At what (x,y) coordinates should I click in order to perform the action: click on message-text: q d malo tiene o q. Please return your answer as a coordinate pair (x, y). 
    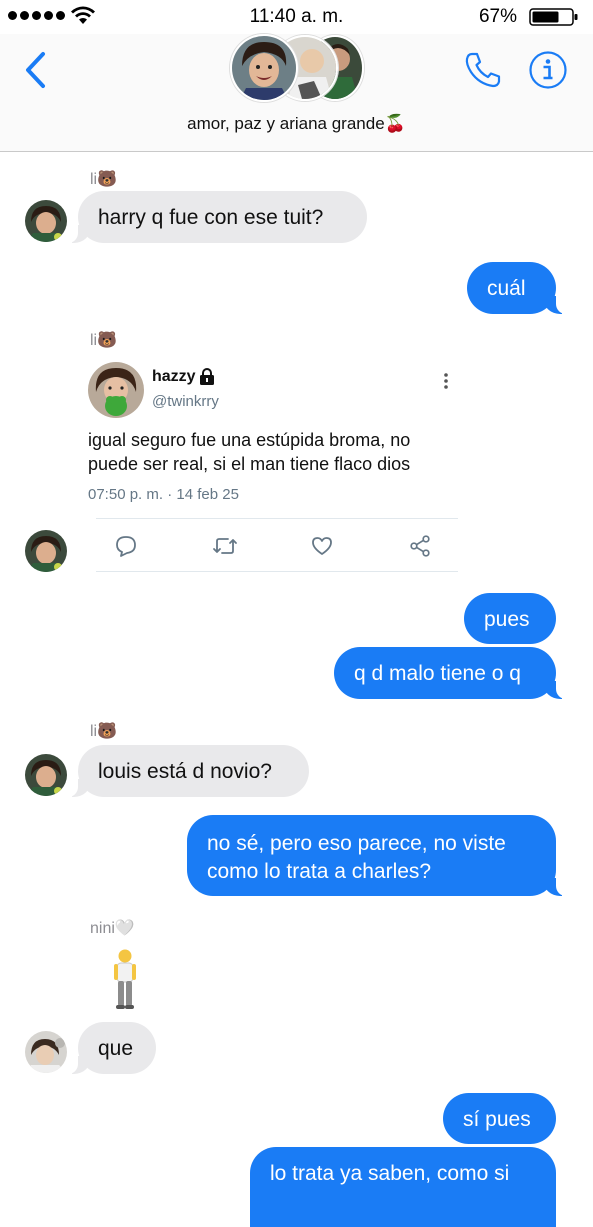
    Looking at the image, I should click on (437, 673).